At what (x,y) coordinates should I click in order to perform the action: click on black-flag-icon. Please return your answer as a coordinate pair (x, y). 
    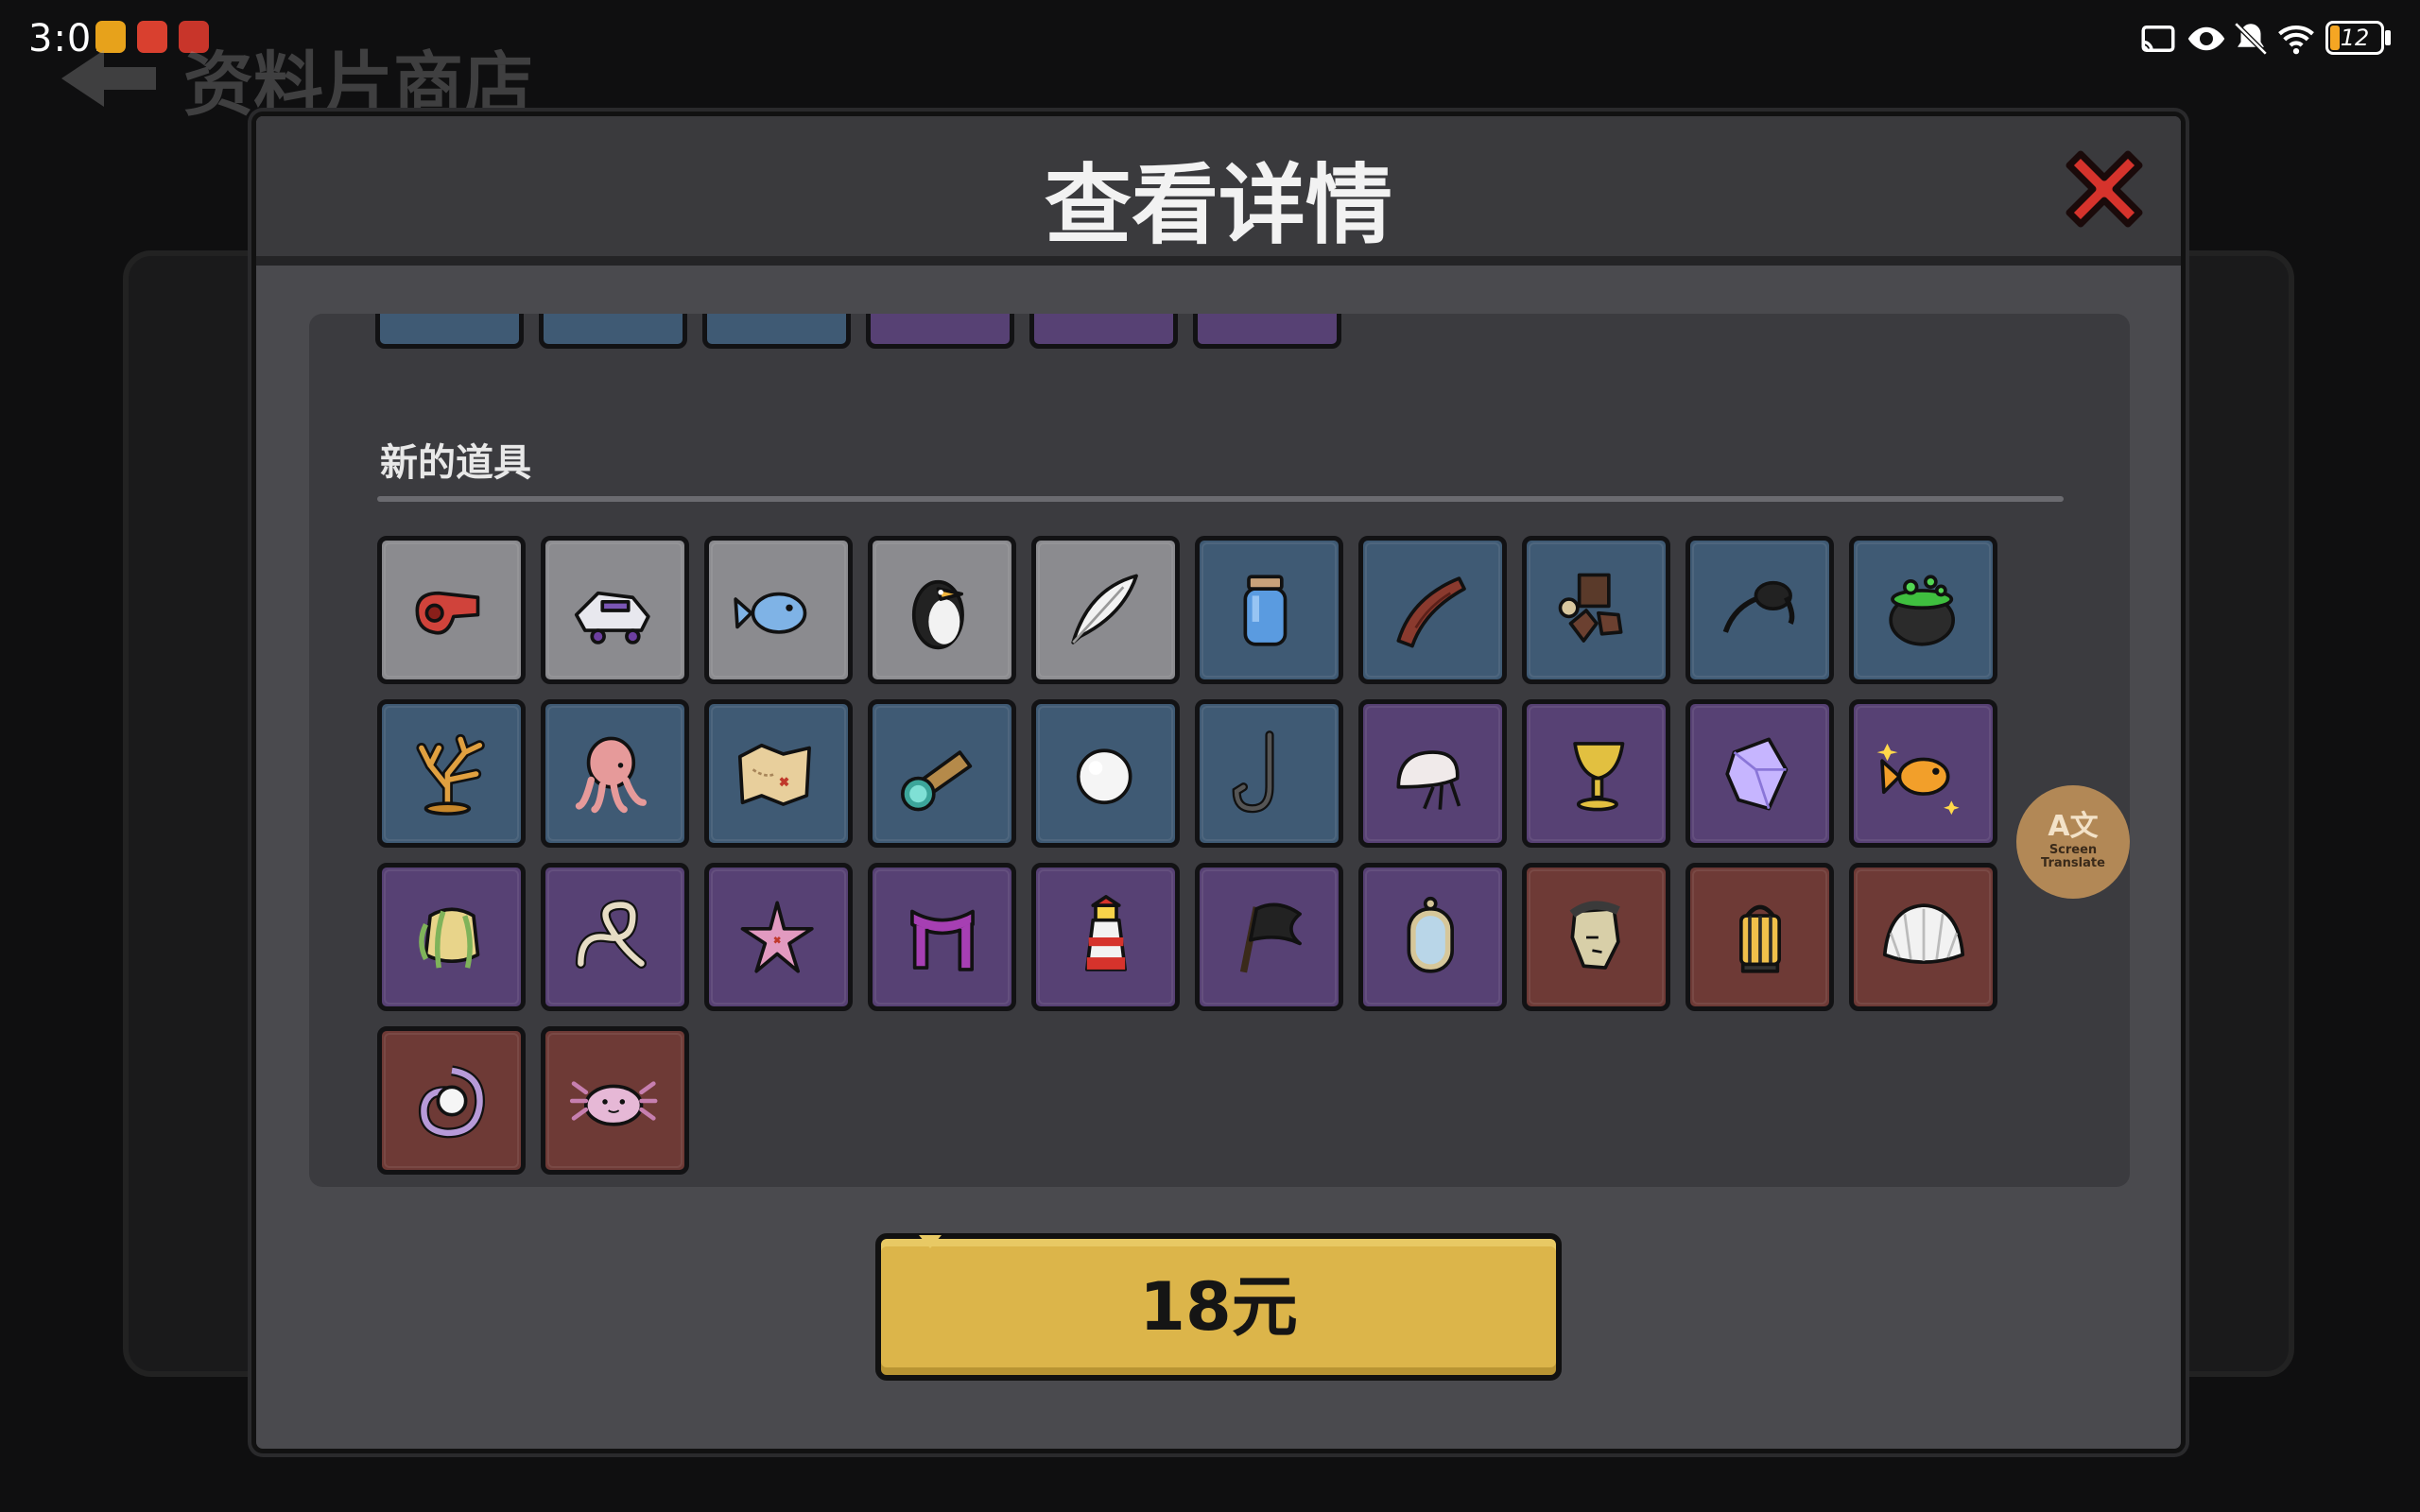
    Looking at the image, I should click on (1270, 937).